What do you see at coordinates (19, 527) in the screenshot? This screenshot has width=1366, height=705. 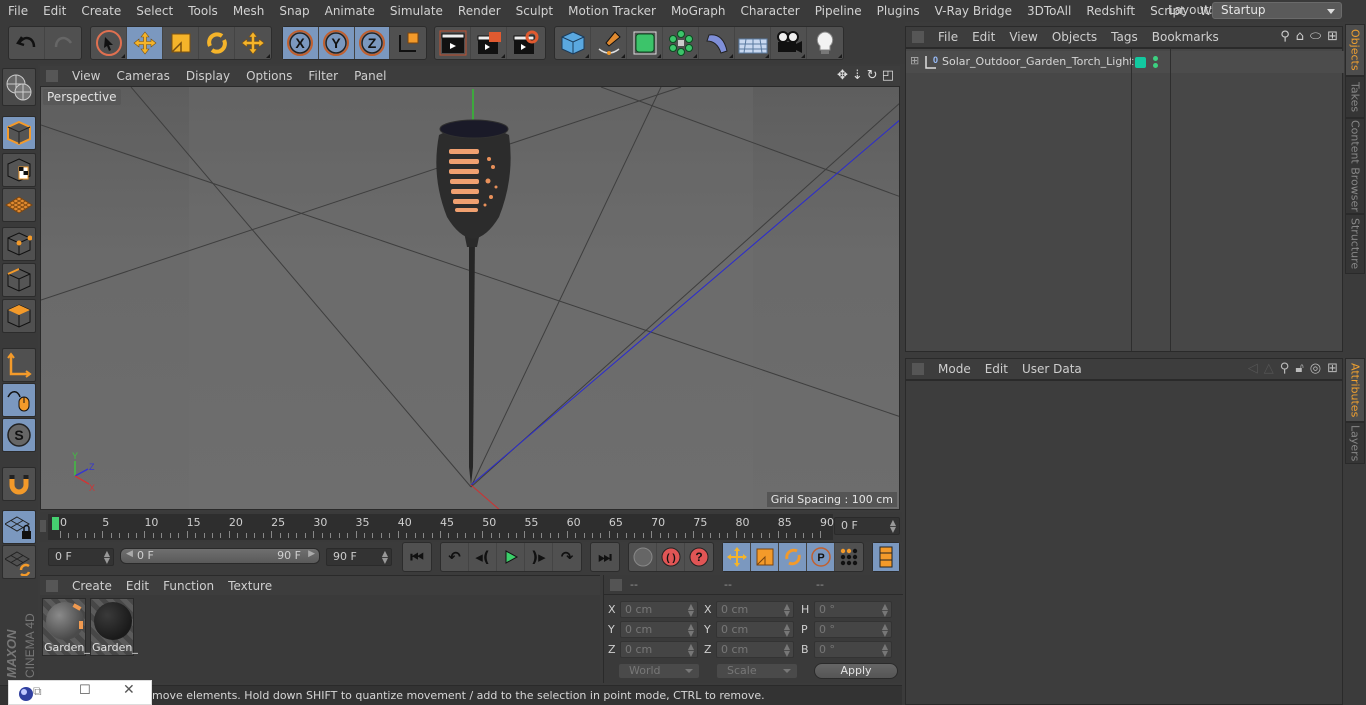 I see `workplane-lock-button` at bounding box center [19, 527].